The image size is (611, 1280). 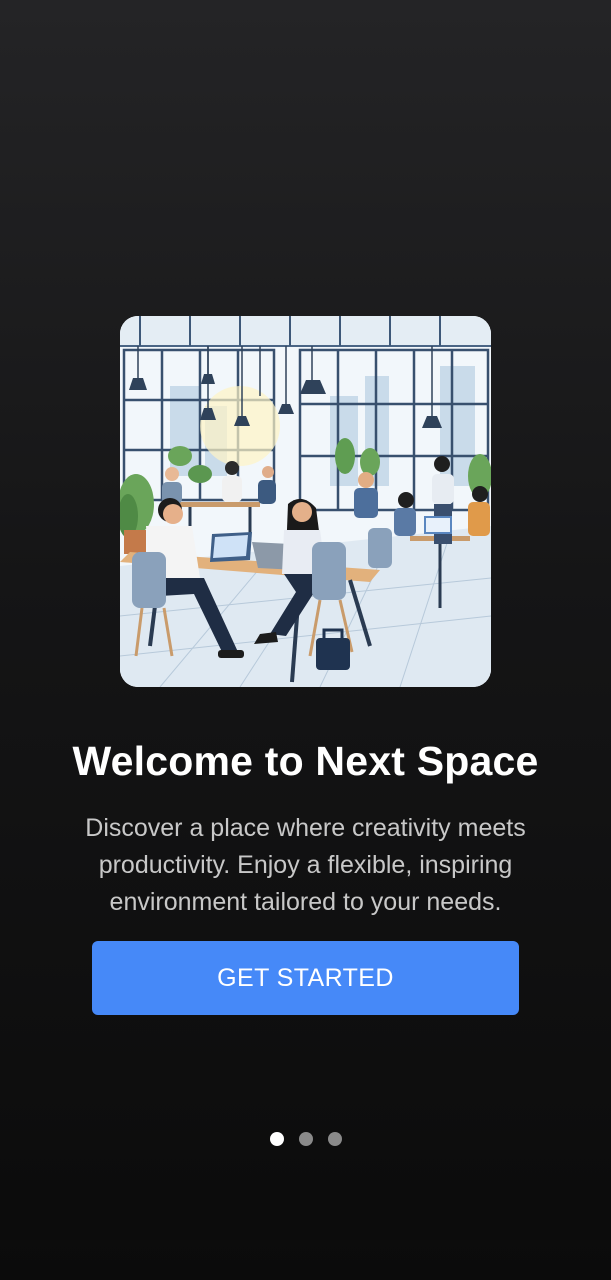 I want to click on get-started-button: GET STARTED, so click(x=305, y=978).